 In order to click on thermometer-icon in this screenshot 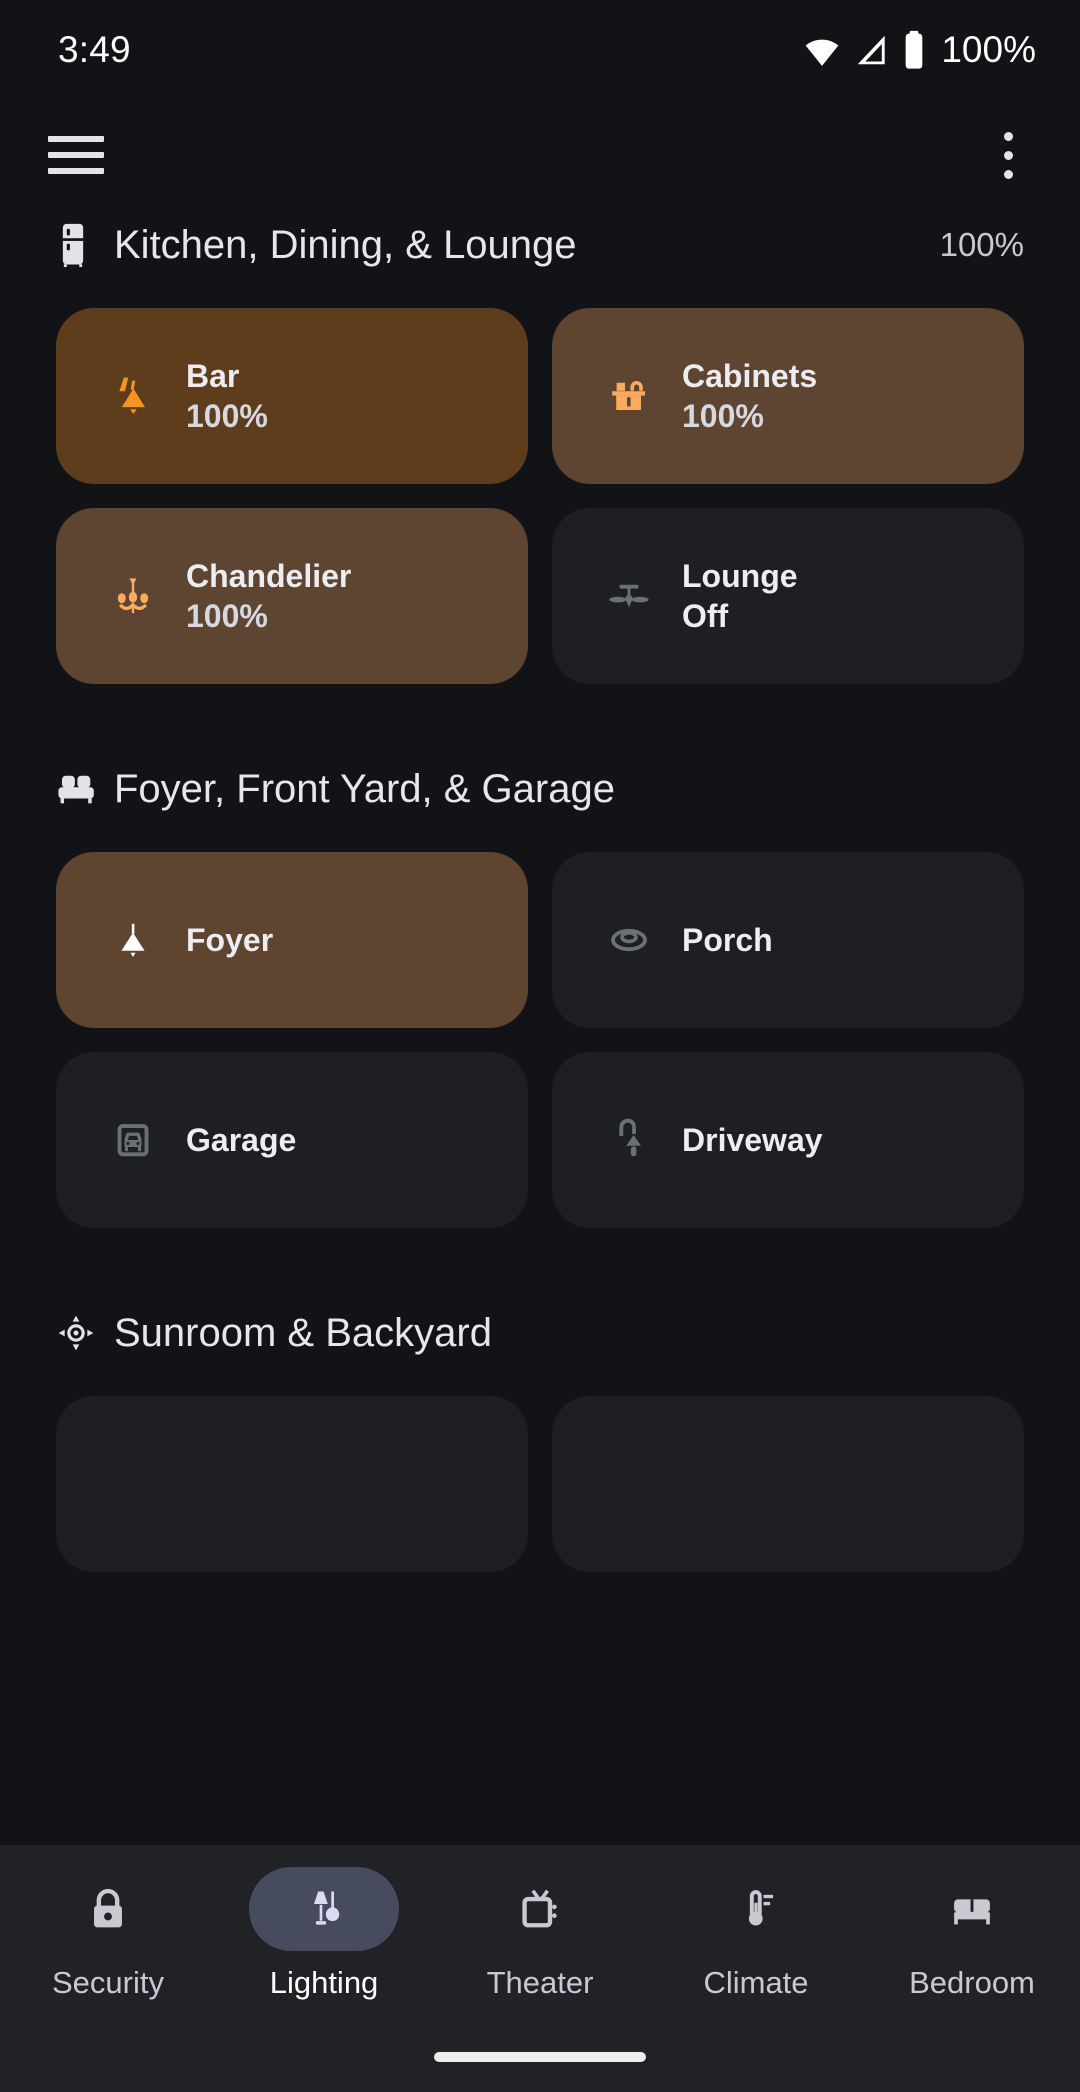, I will do `click(761, 1908)`.